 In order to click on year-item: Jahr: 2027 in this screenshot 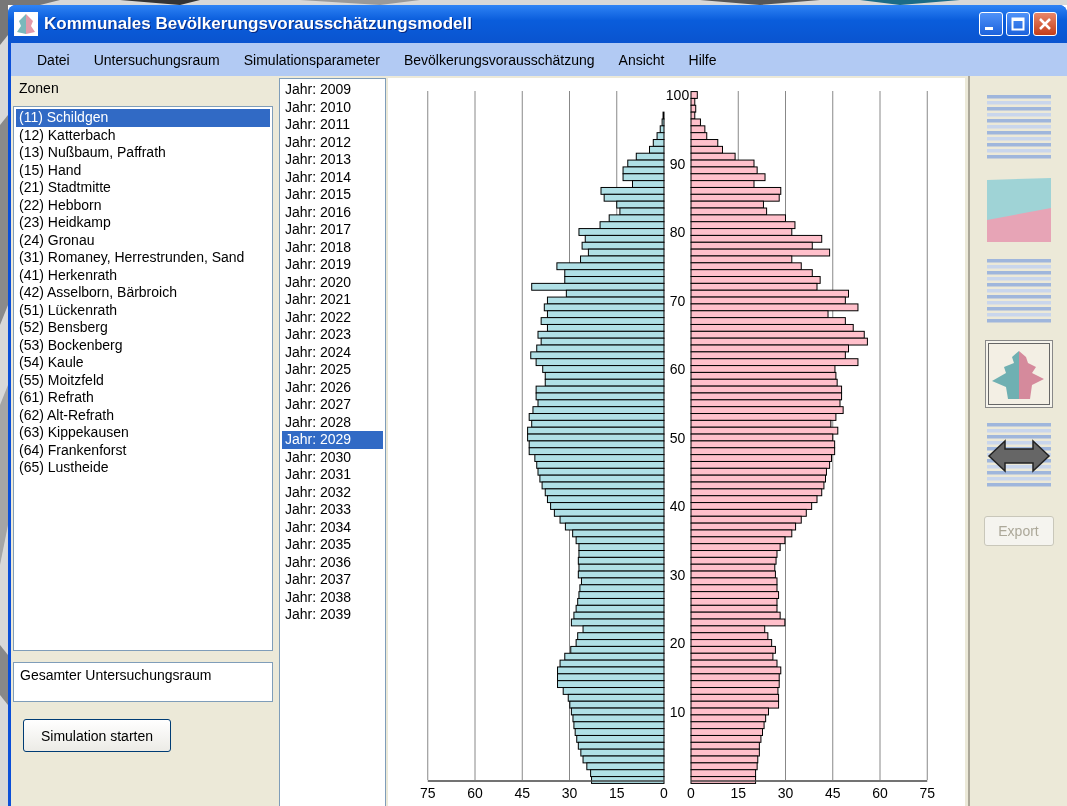, I will do `click(332, 405)`.